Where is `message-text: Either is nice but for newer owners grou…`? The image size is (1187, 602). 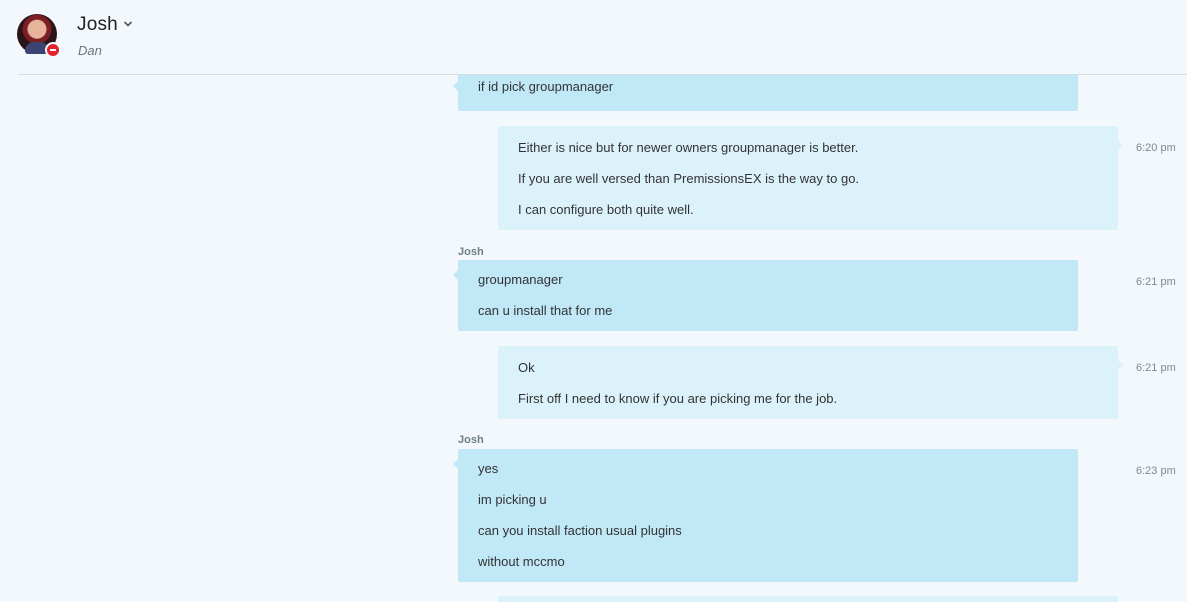 message-text: Either is nice but for newer owners grou… is located at coordinates (688, 147).